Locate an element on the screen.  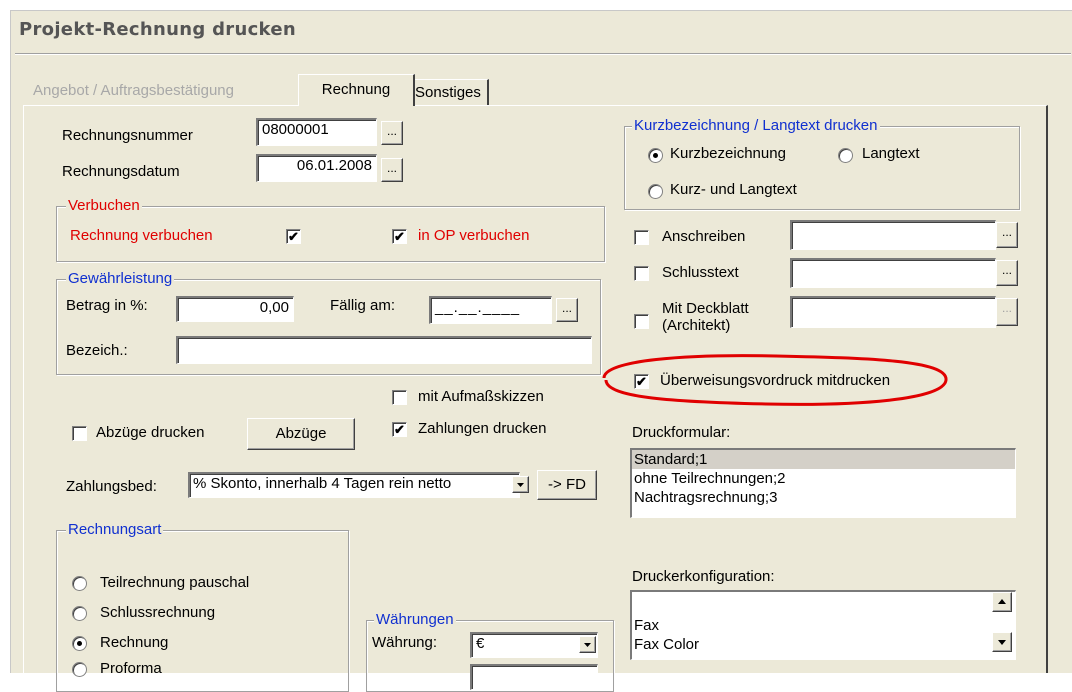
cover-sheet-field is located at coordinates (893, 312).